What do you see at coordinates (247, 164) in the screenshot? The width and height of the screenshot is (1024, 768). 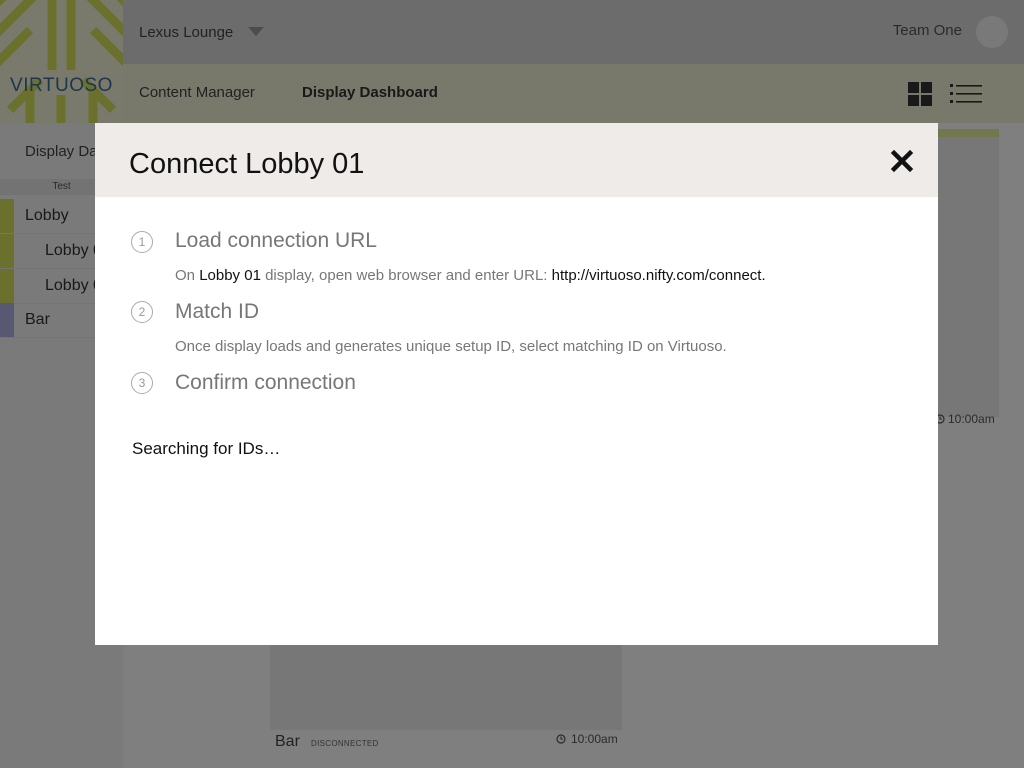 I see `dialog-title: Connect Lobby 01` at bounding box center [247, 164].